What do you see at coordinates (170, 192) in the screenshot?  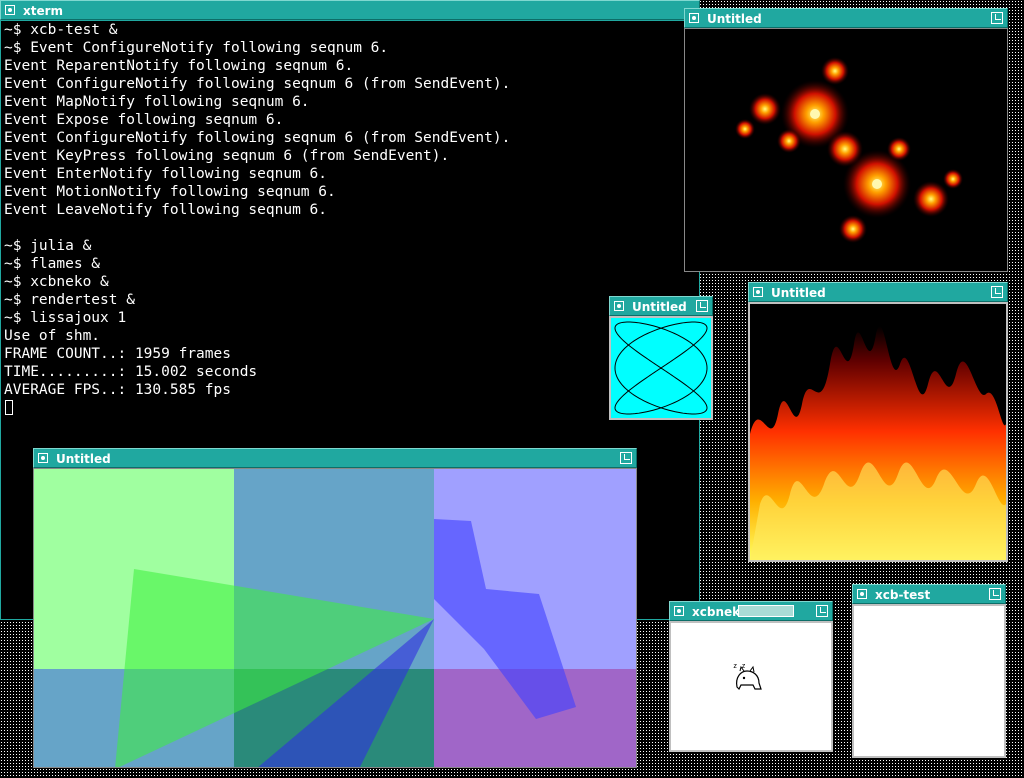 I see `terminal-line: Event MotionNotify following seqnum 6.` at bounding box center [170, 192].